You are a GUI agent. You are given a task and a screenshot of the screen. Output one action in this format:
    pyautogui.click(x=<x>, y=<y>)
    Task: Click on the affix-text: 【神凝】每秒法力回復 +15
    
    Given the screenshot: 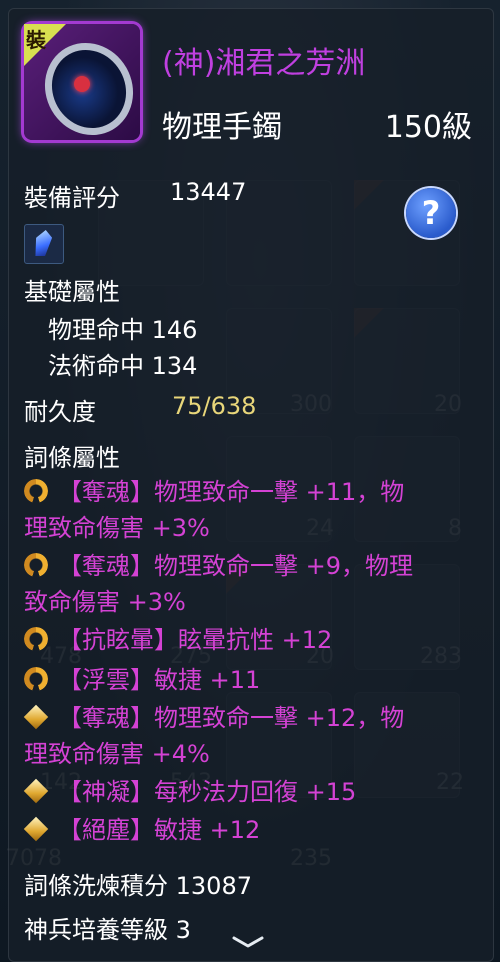 What is the action you would take?
    pyautogui.click(x=207, y=792)
    